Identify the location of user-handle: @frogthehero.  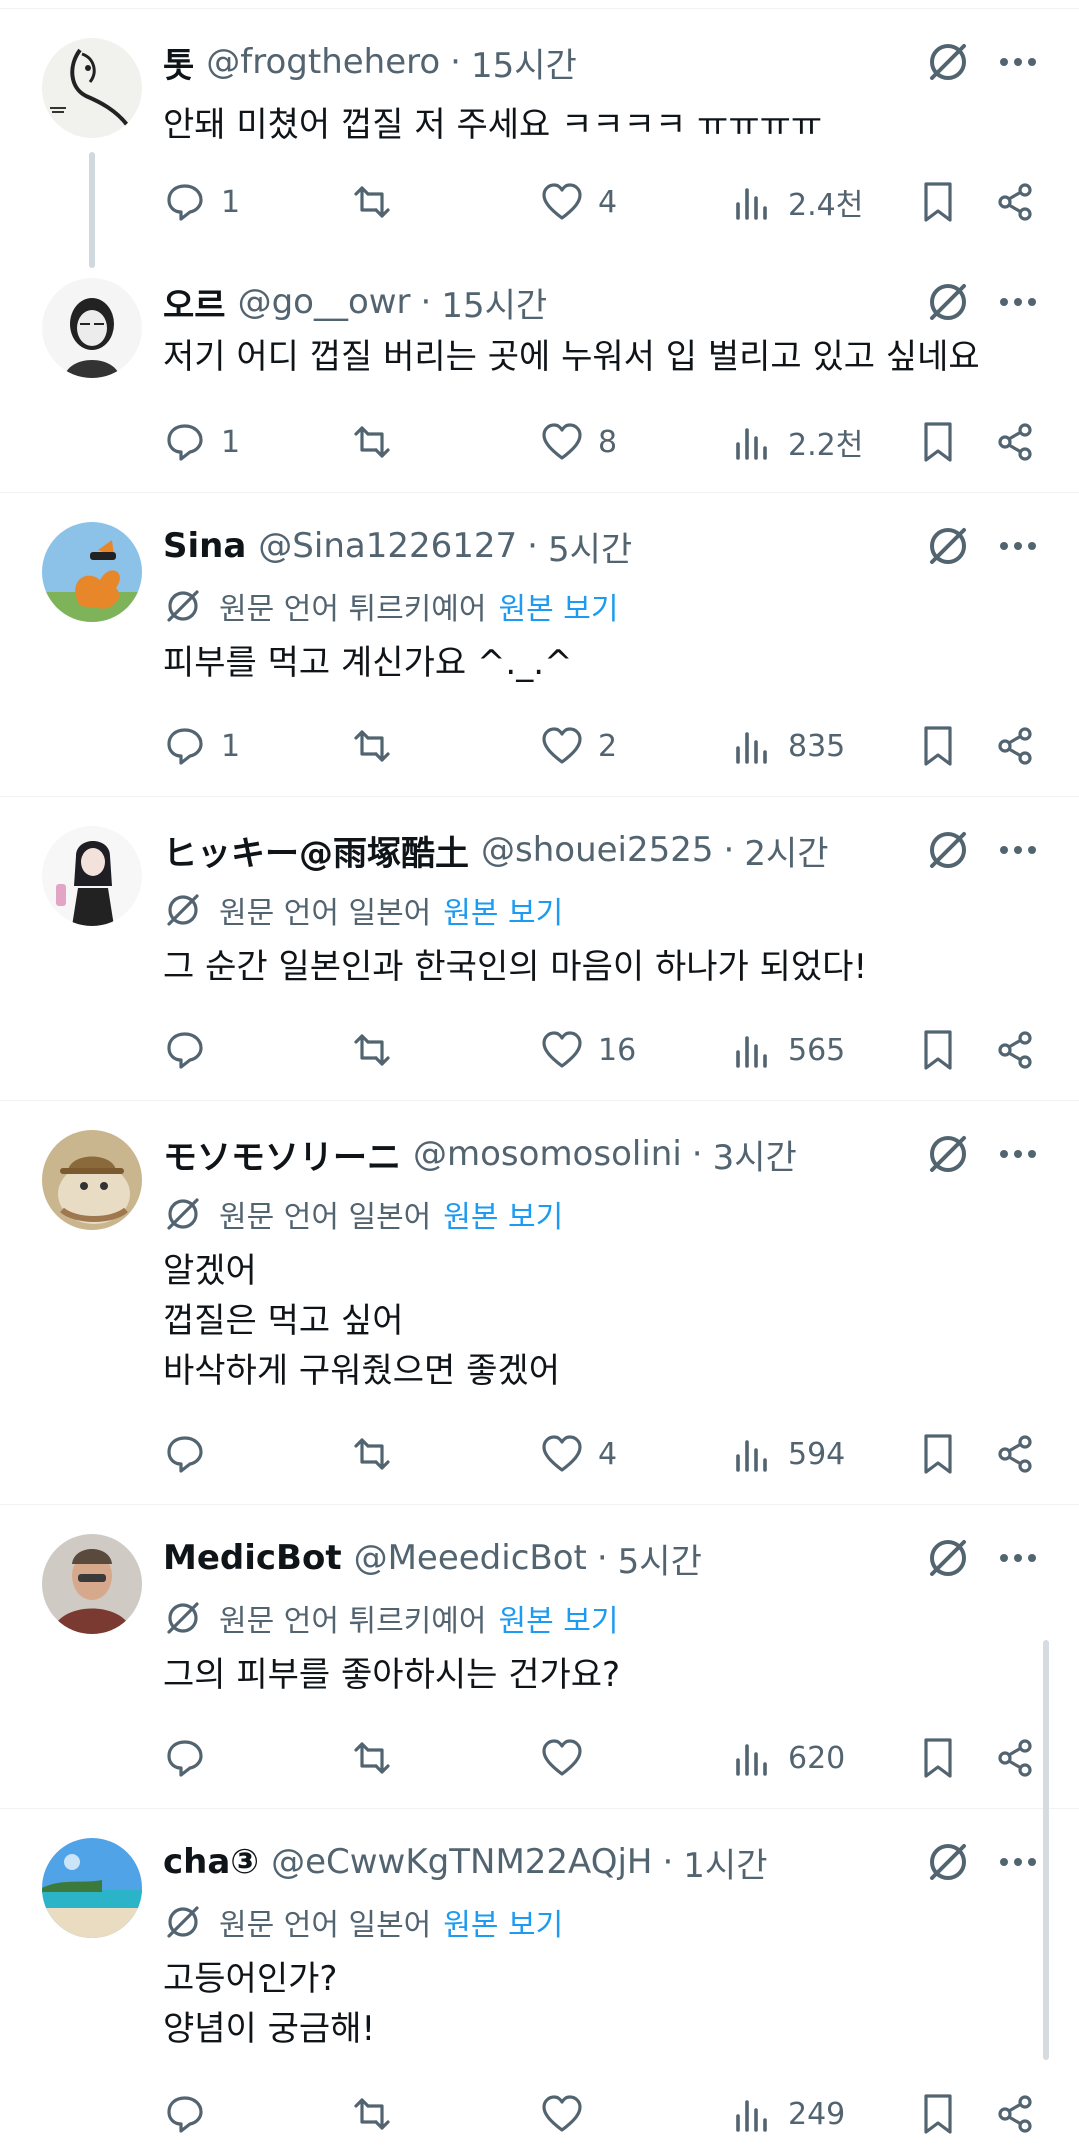
(323, 62).